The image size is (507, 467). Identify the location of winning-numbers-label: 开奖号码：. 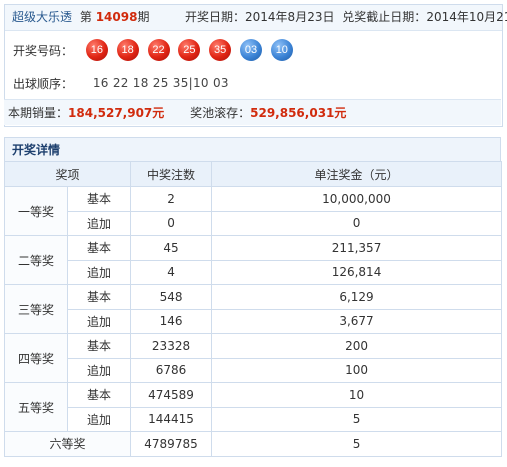
(43, 50).